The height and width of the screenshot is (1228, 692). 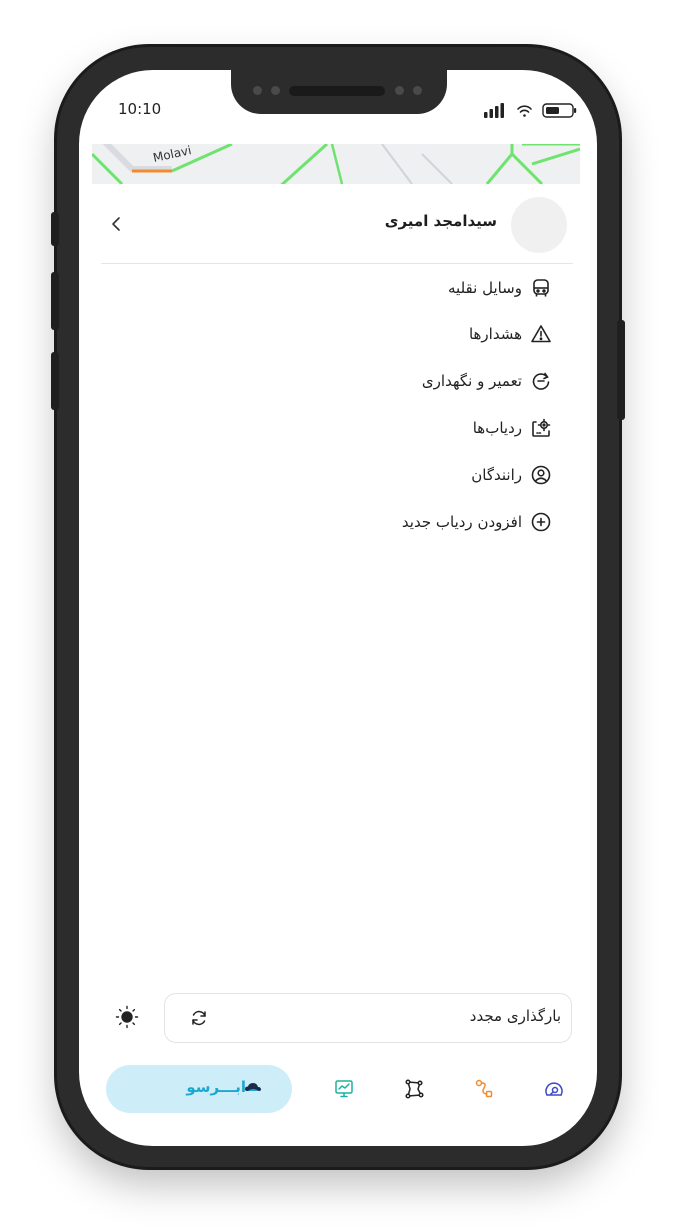 What do you see at coordinates (127, 1017) in the screenshot?
I see `sun-icon` at bounding box center [127, 1017].